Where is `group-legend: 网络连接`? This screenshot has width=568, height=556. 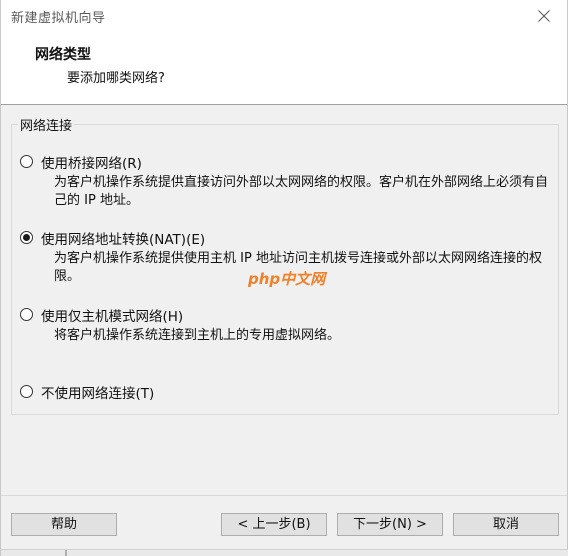
group-legend: 网络连接 is located at coordinates (46, 124).